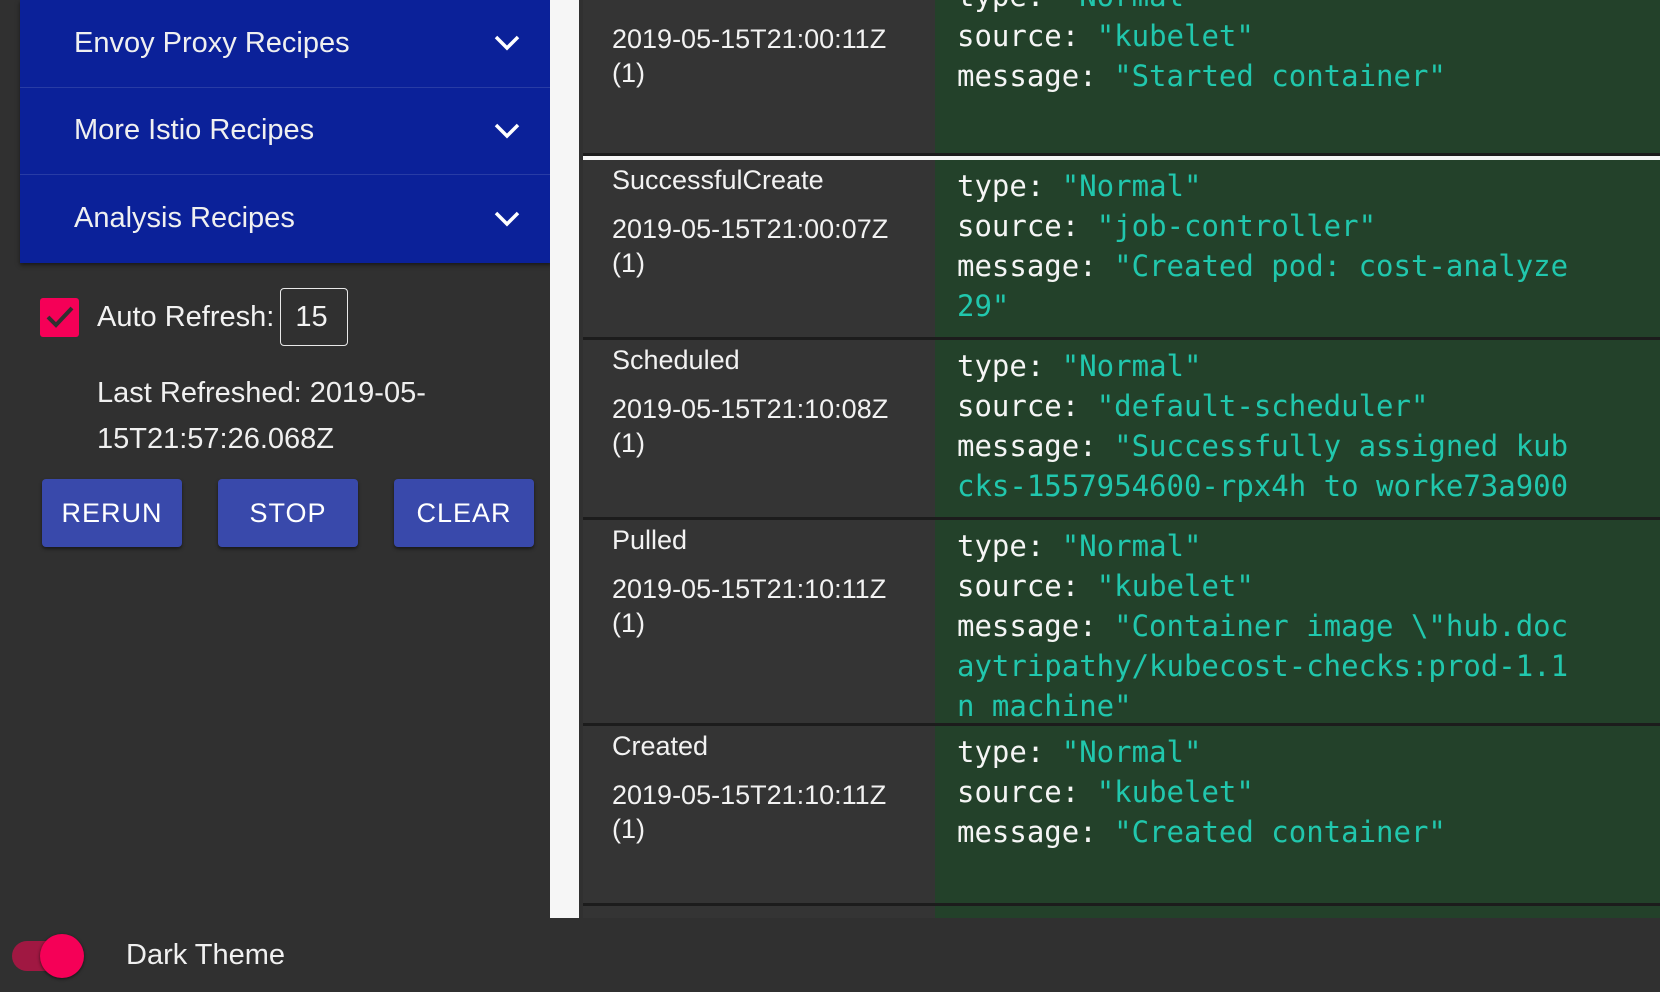 The image size is (1660, 992). What do you see at coordinates (1341, 626) in the screenshot?
I see `event-detail-value: "Container image \"hub.doc` at bounding box center [1341, 626].